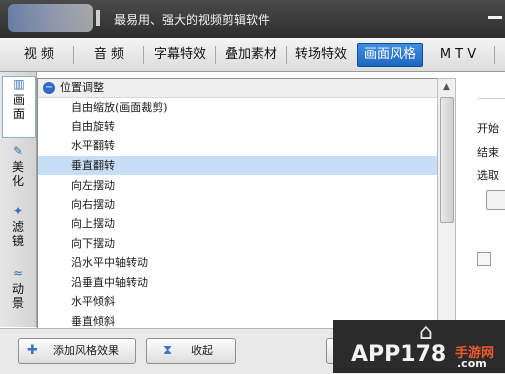 The image size is (505, 374). What do you see at coordinates (50, 18) in the screenshot?
I see `app-logo` at bounding box center [50, 18].